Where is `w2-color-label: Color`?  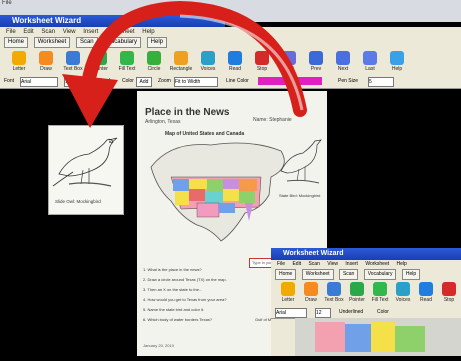 w2-color-label: Color is located at coordinates (383, 312).